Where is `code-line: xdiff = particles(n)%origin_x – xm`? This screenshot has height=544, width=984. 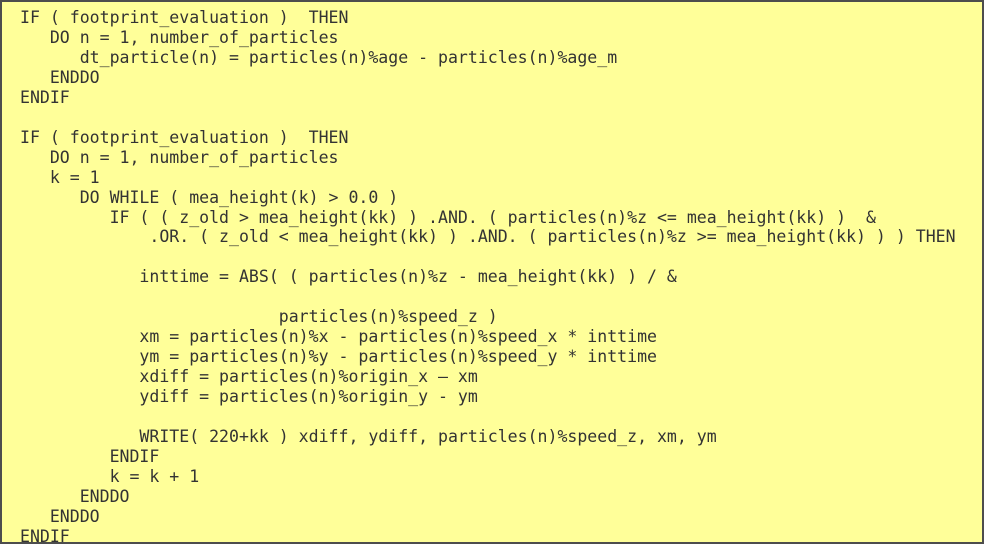 code-line: xdiff = particles(n)%origin_x – xm is located at coordinates (249, 377).